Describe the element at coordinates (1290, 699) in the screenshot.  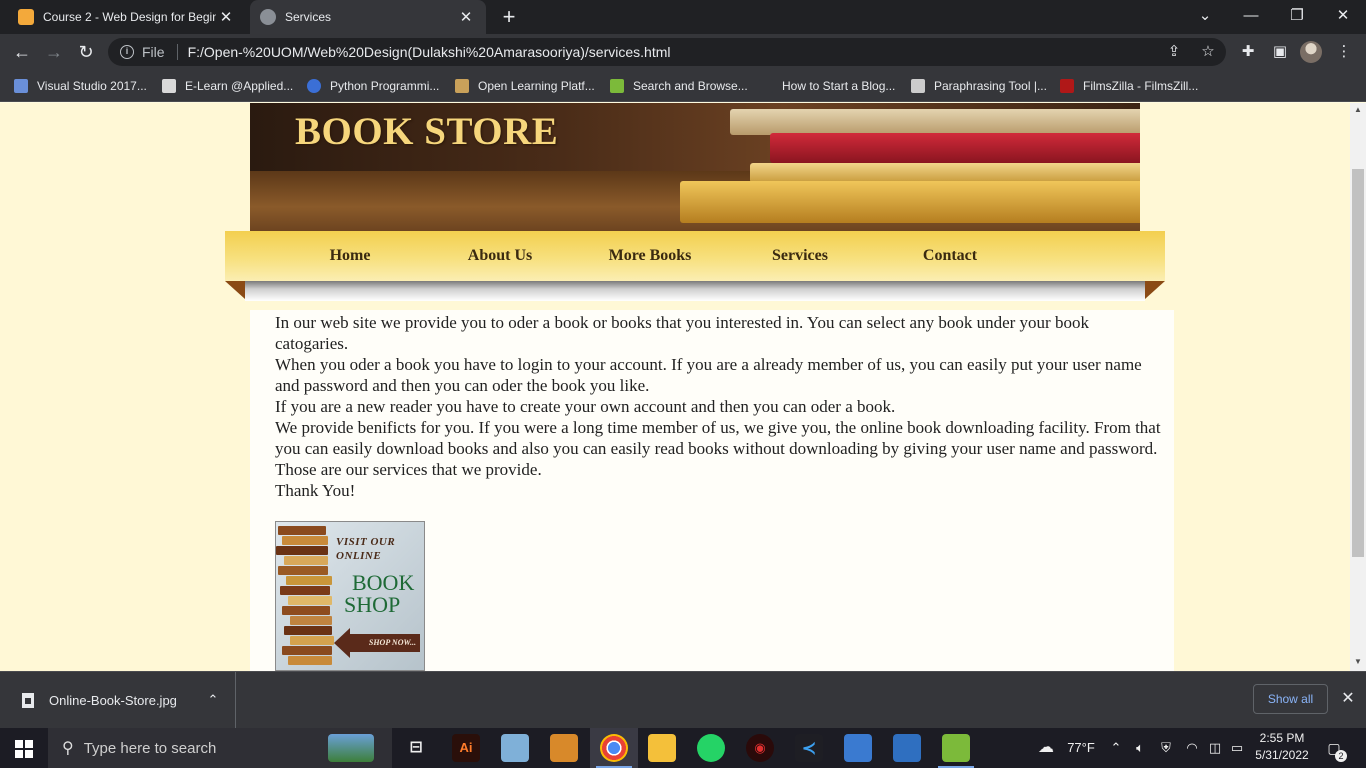
I see `show-all-button: Show all` at that location.